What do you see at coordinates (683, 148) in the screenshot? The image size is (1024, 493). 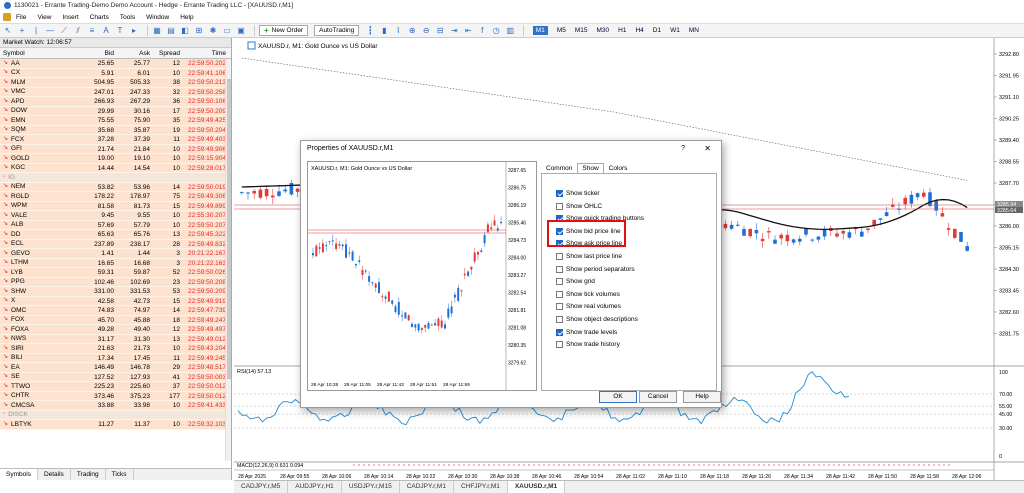 I see `help-icon: ?` at bounding box center [683, 148].